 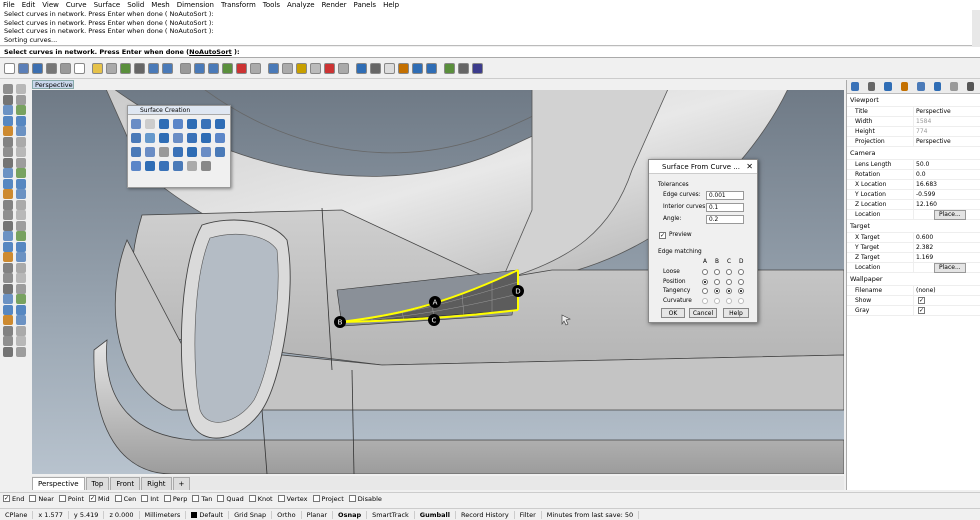 What do you see at coordinates (946, 257) in the screenshot?
I see `property-value: 1.169` at bounding box center [946, 257].